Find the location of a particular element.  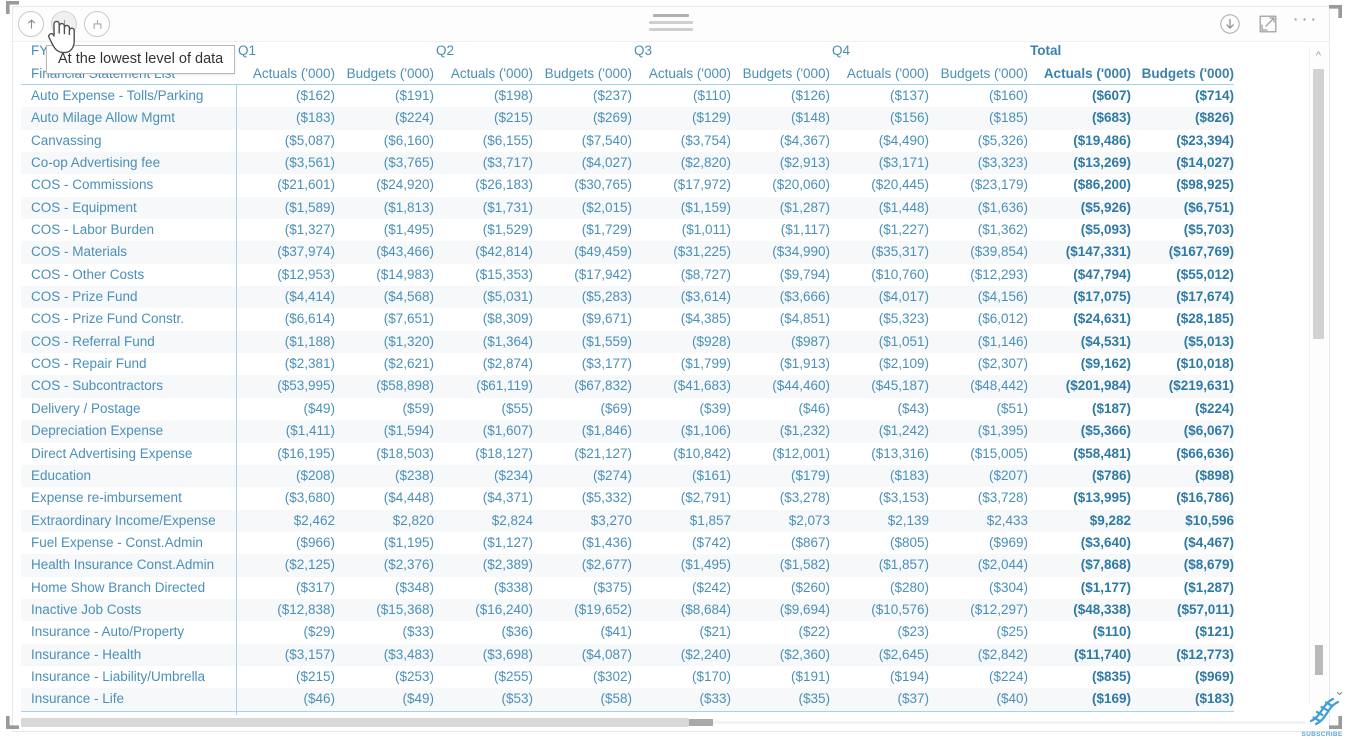

row-label: Insurance - Life is located at coordinates (129, 700).